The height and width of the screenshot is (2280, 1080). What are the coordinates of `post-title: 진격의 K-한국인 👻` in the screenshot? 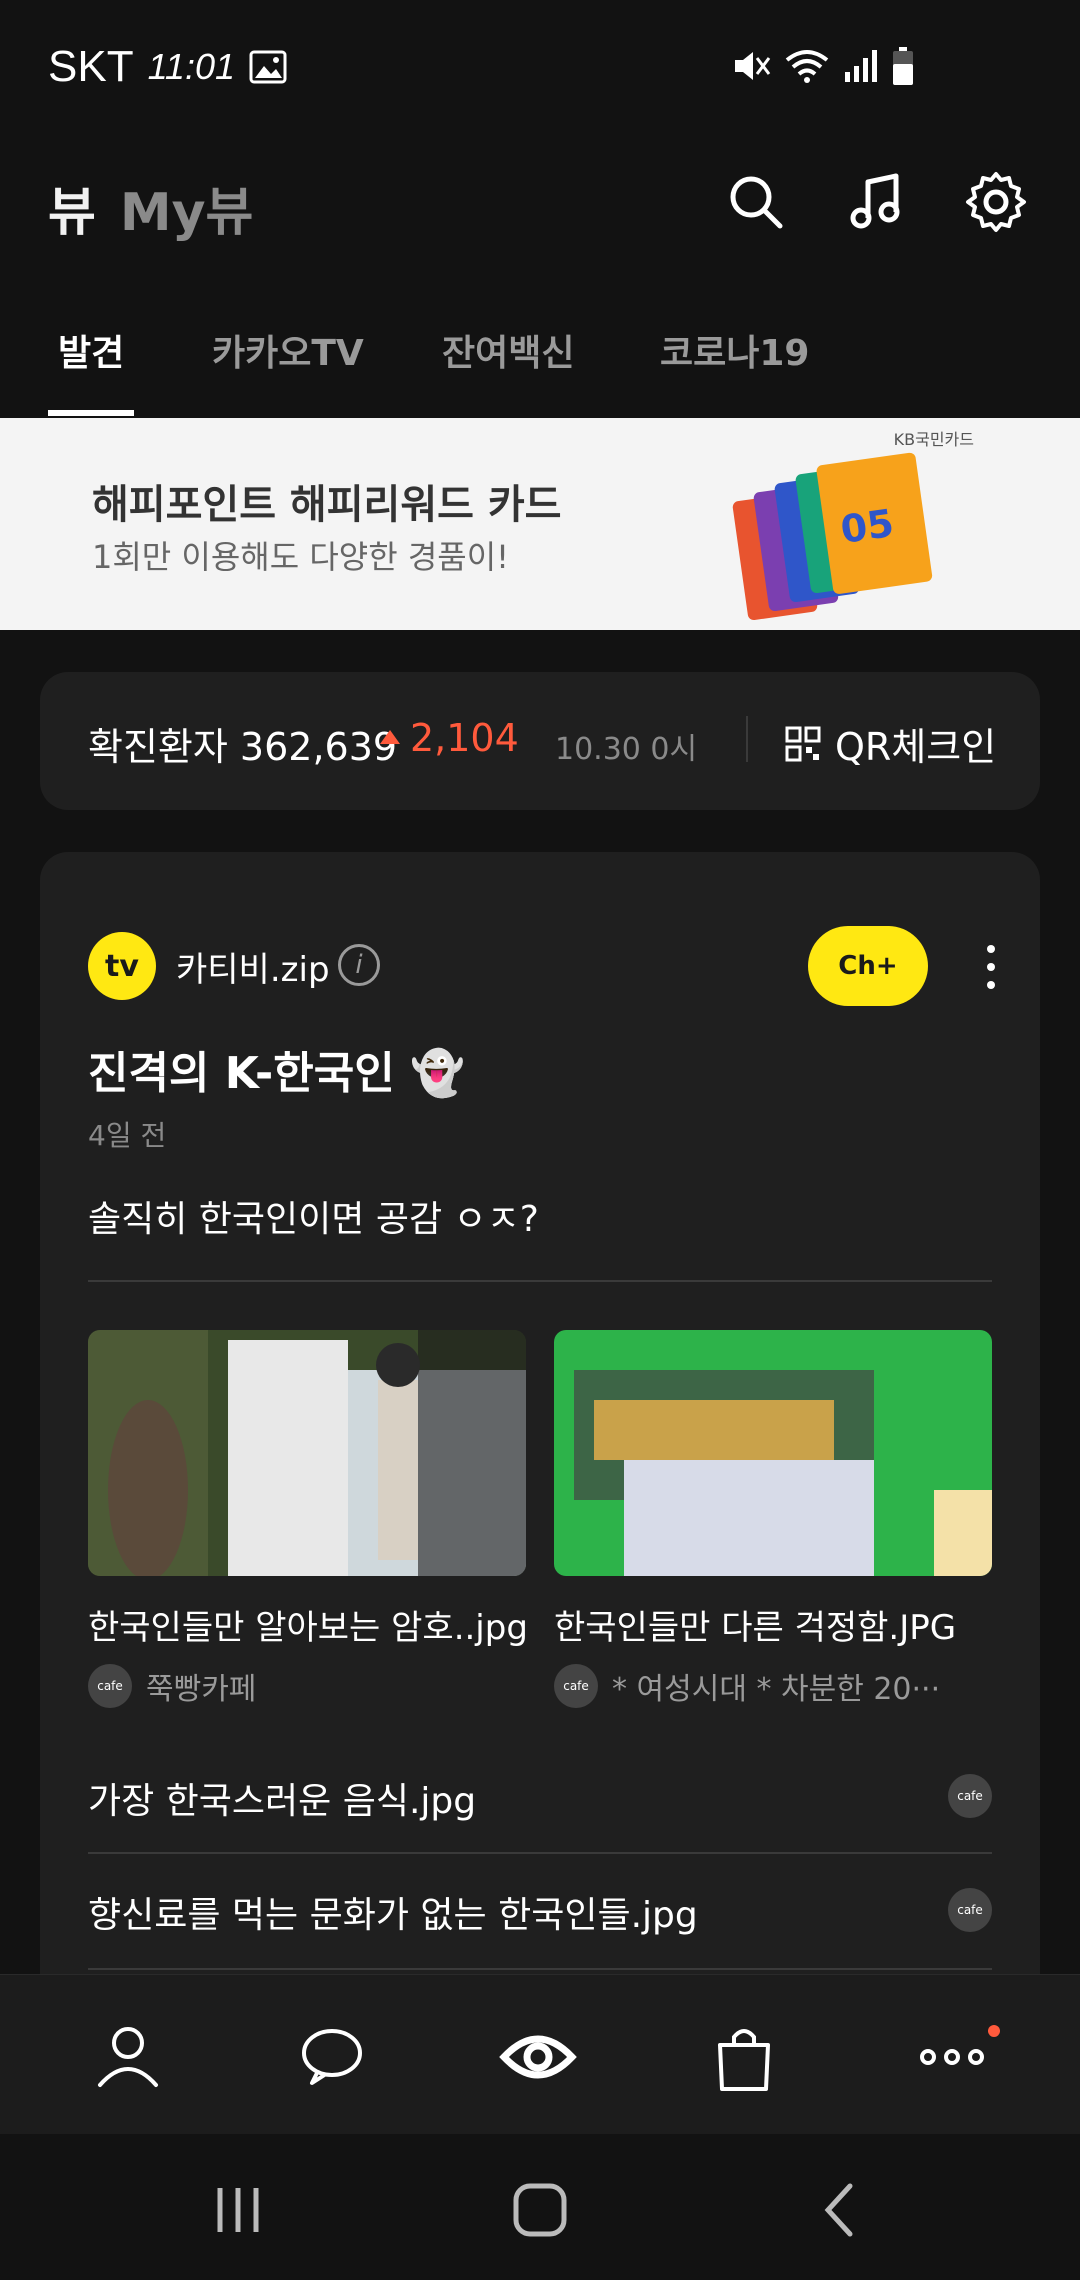 It's located at (276, 1069).